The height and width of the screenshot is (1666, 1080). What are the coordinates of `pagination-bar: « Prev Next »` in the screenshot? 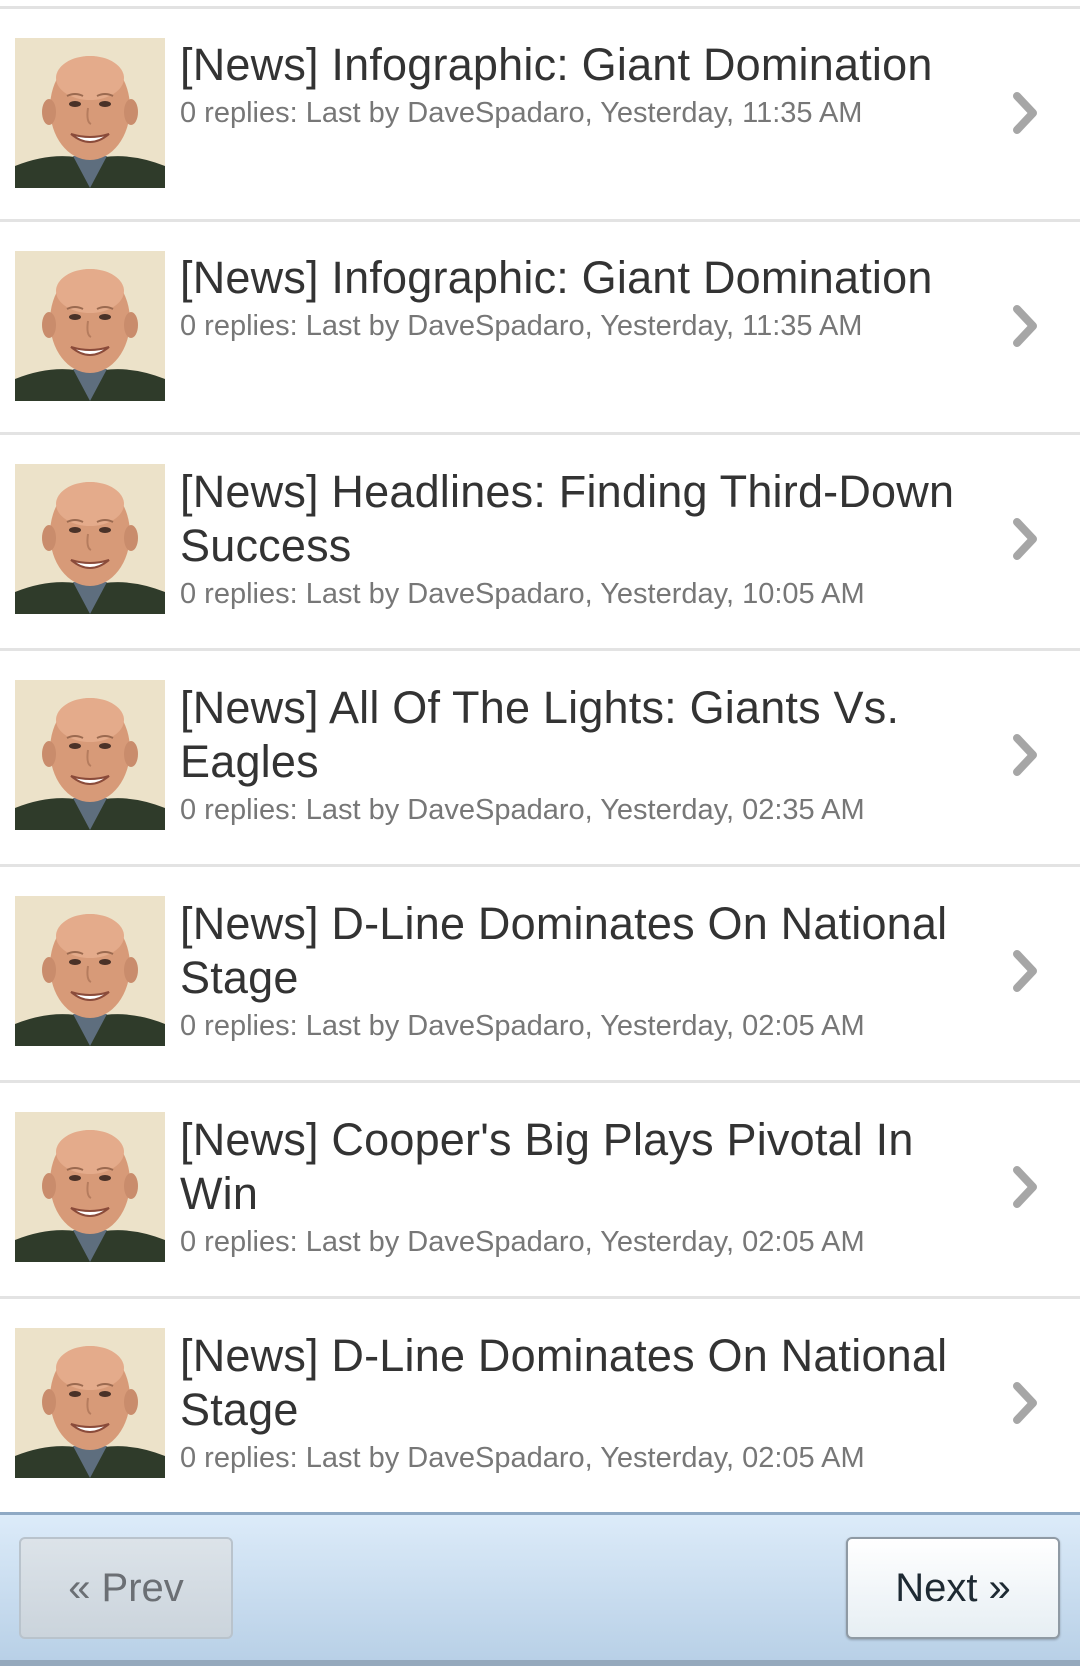 It's located at (540, 1589).